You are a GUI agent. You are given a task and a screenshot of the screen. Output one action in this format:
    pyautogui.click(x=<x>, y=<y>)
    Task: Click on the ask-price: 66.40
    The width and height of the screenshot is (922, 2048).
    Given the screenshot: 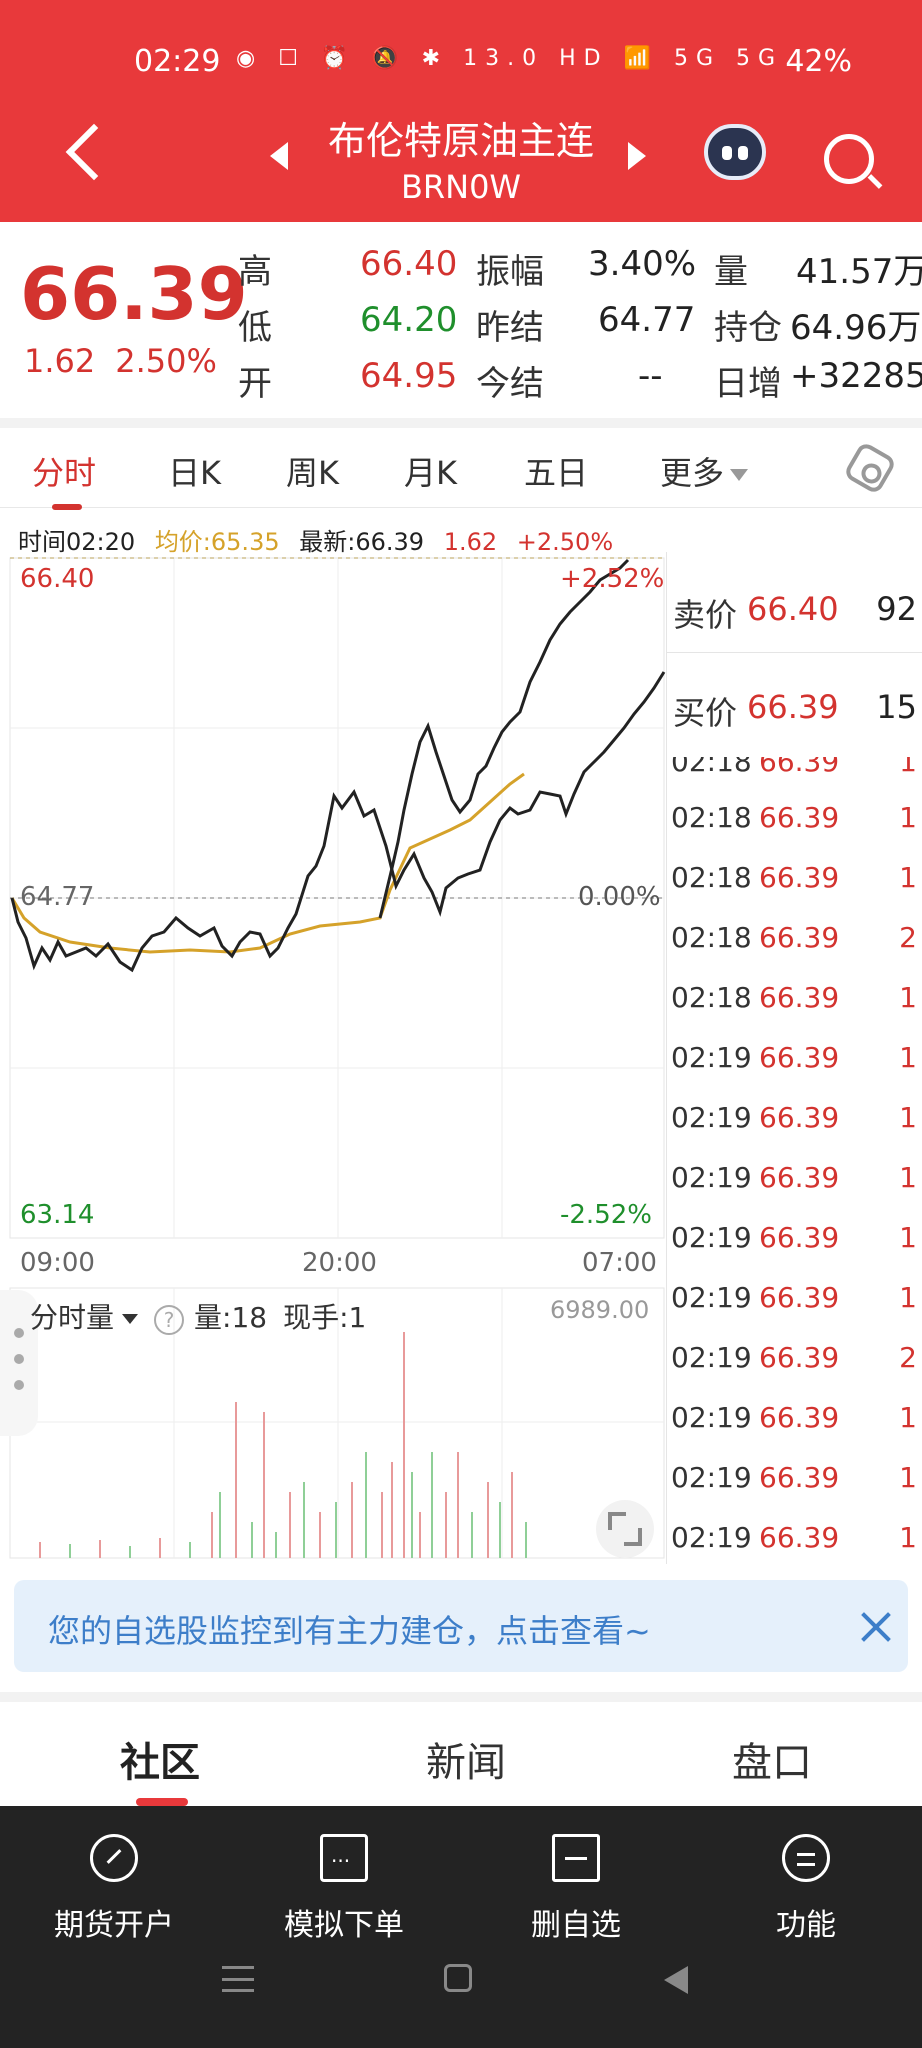 What is the action you would take?
    pyautogui.click(x=793, y=609)
    